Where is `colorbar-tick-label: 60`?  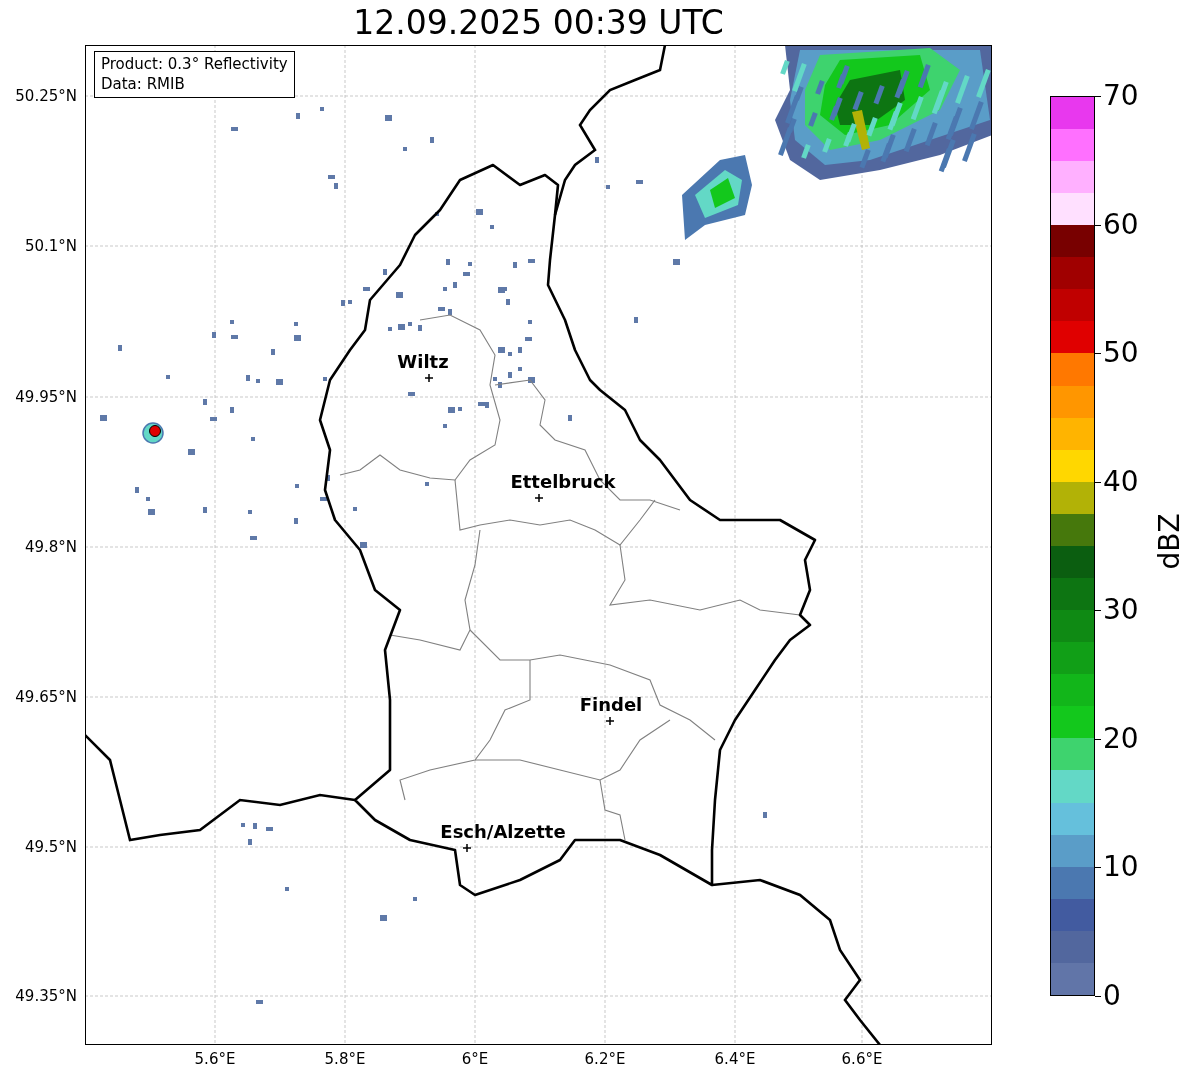 colorbar-tick-label: 60 is located at coordinates (1121, 224).